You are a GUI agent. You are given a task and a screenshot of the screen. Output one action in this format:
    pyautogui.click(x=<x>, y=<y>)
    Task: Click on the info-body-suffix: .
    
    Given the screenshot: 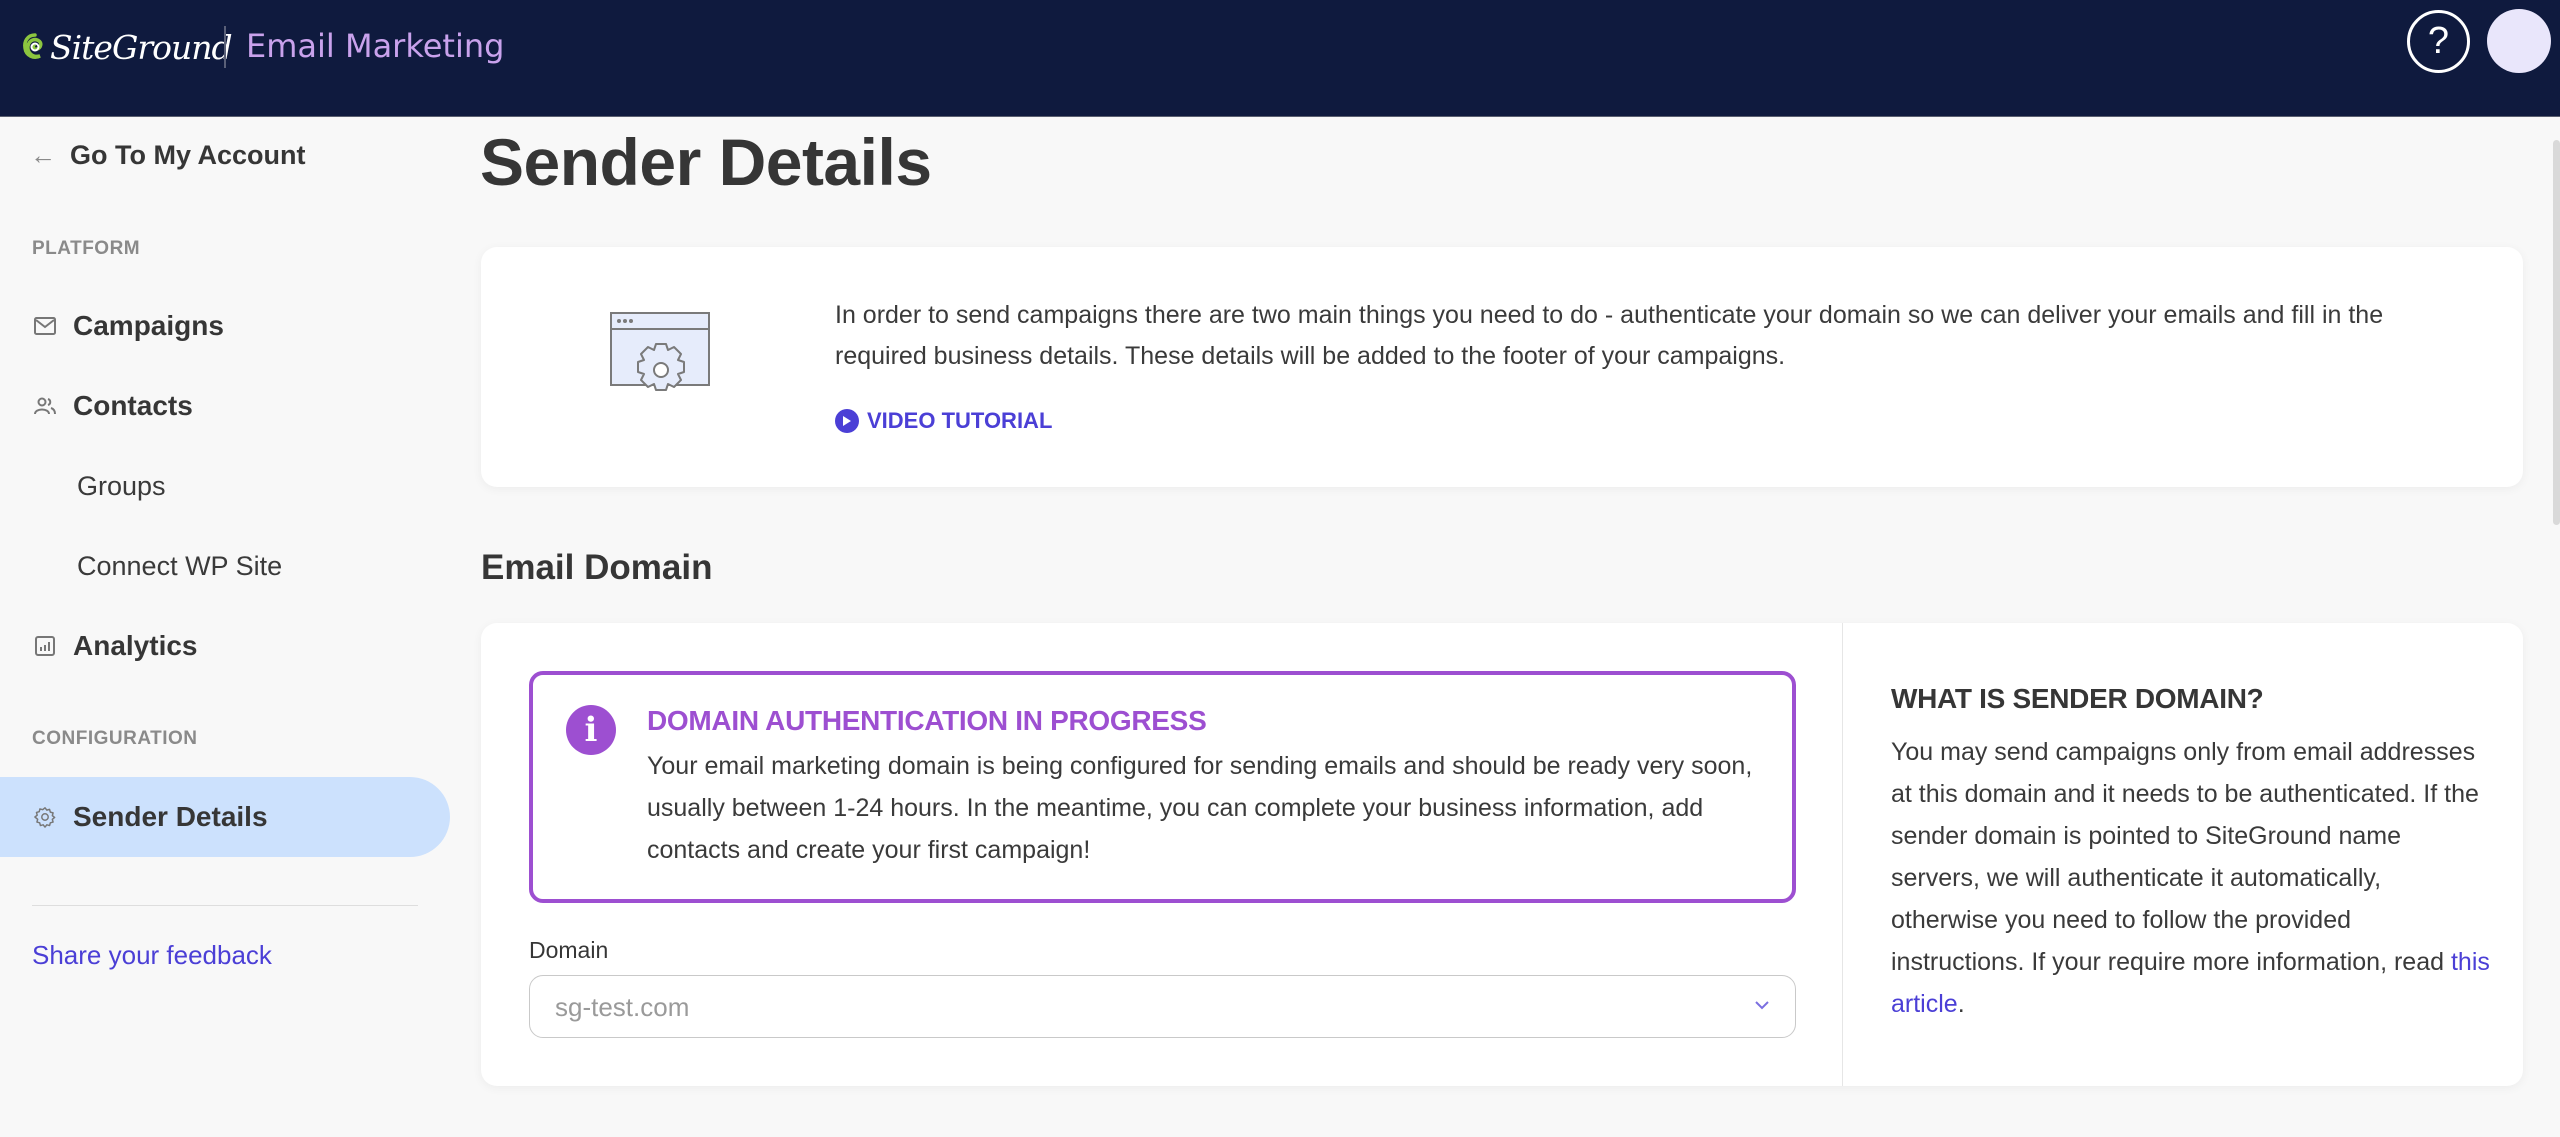 What is the action you would take?
    pyautogui.click(x=1961, y=1004)
    